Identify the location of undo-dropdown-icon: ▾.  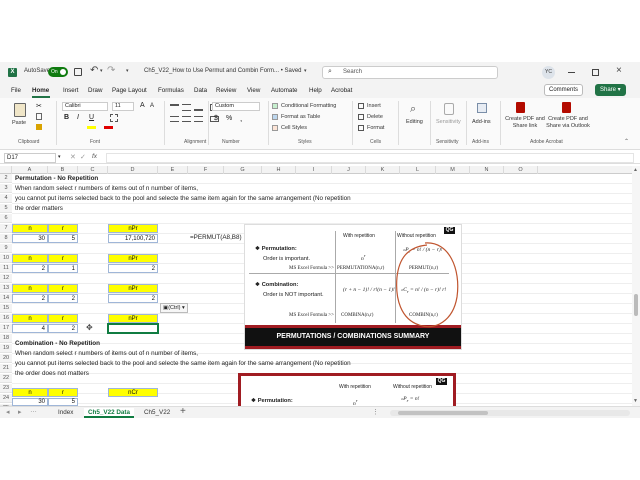
(101, 71).